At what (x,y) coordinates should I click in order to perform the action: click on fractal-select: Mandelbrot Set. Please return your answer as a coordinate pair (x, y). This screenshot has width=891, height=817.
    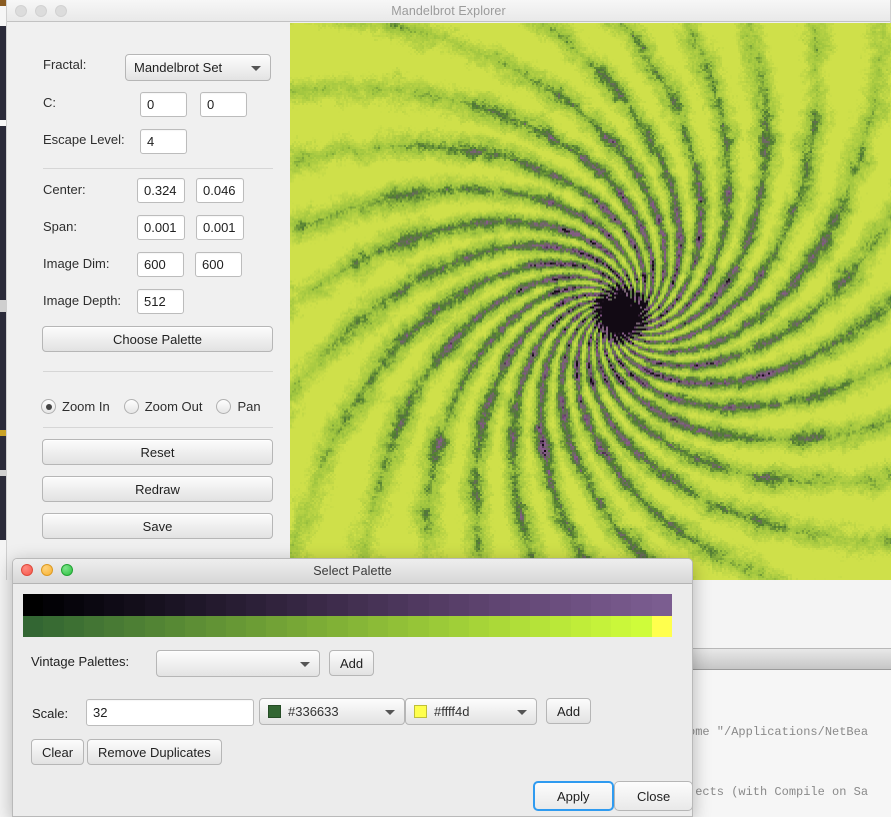
    Looking at the image, I should click on (198, 67).